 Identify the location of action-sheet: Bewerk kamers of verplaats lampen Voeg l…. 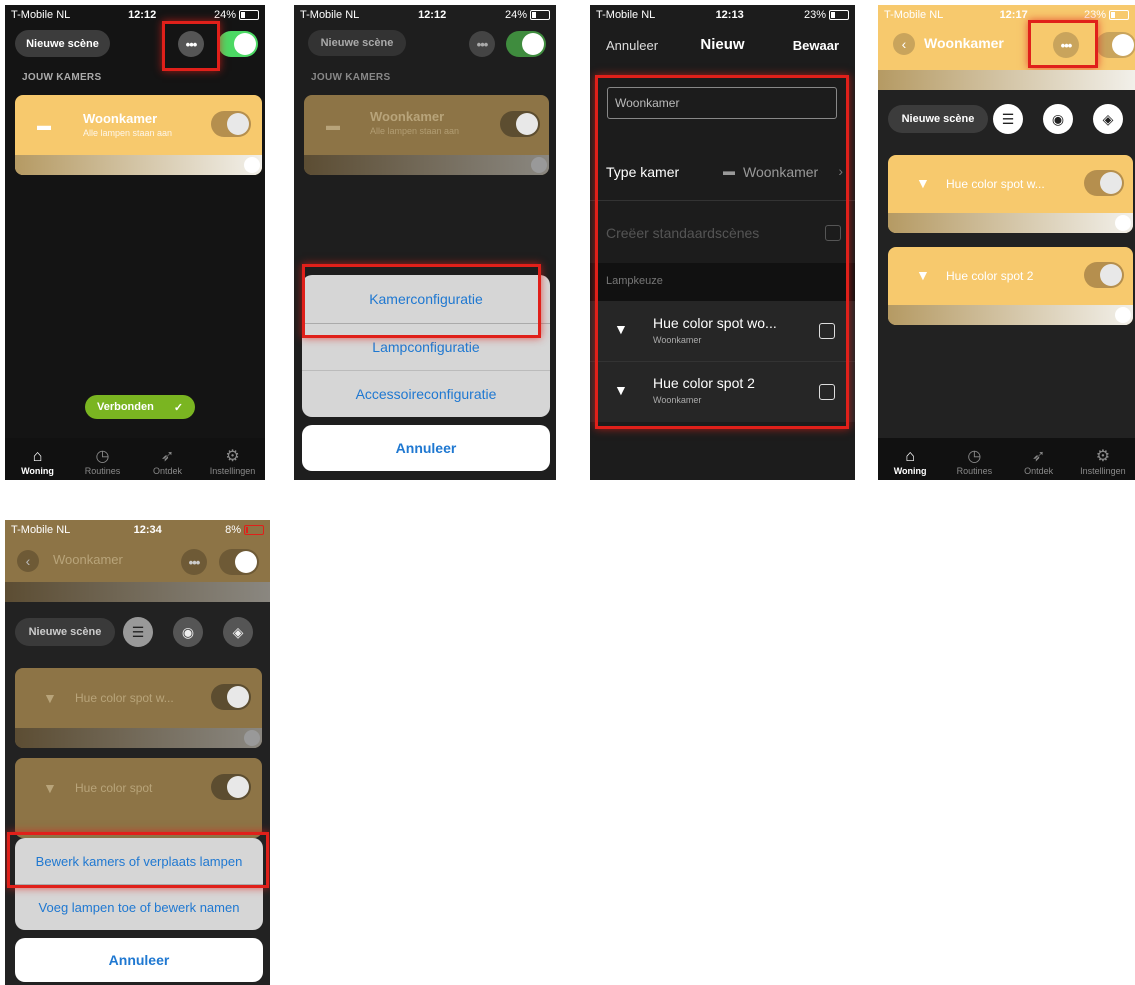
(139, 884).